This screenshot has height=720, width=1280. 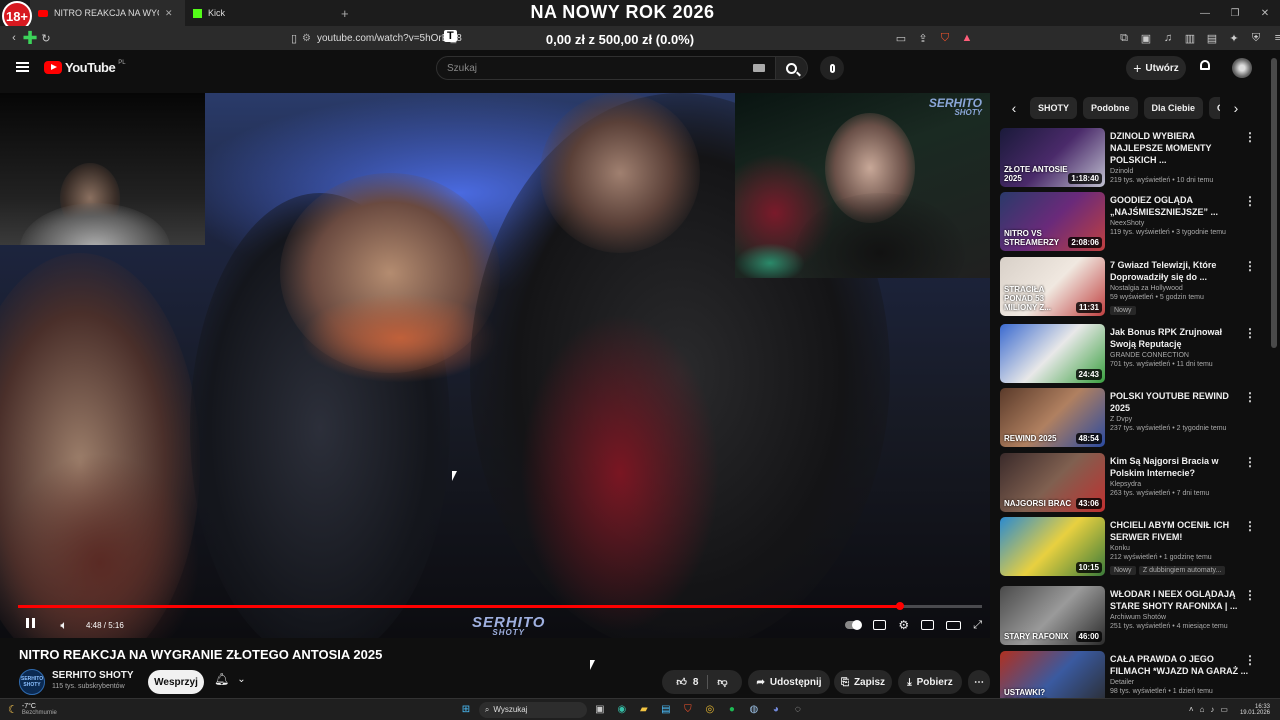 I want to click on account-avatar, so click(x=1242, y=68).